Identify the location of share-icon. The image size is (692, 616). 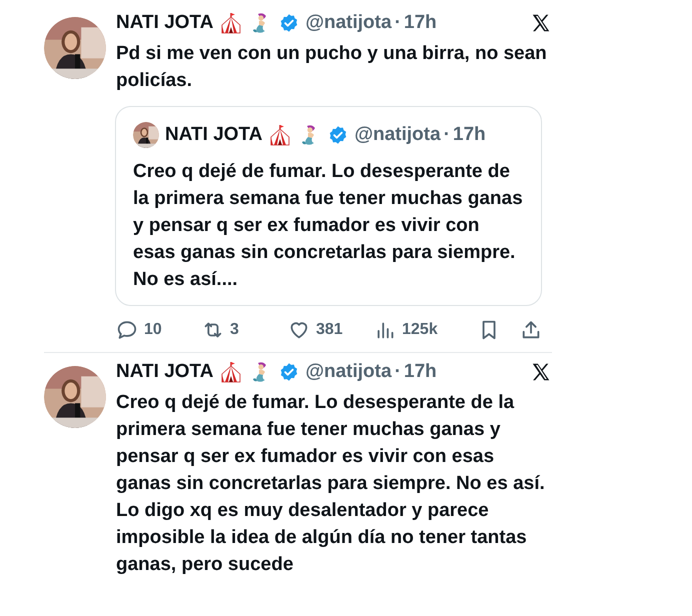
(531, 330).